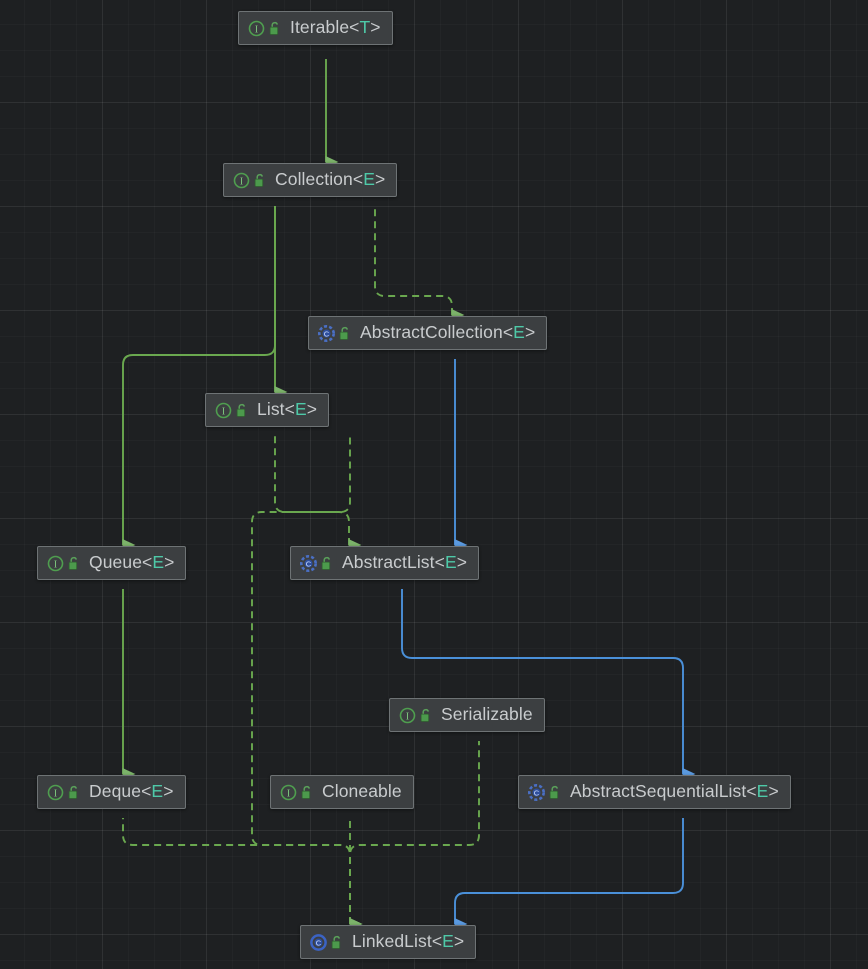 The height and width of the screenshot is (969, 868). I want to click on node-label-abstract-collection: AbstractCollection<E>, so click(448, 332).